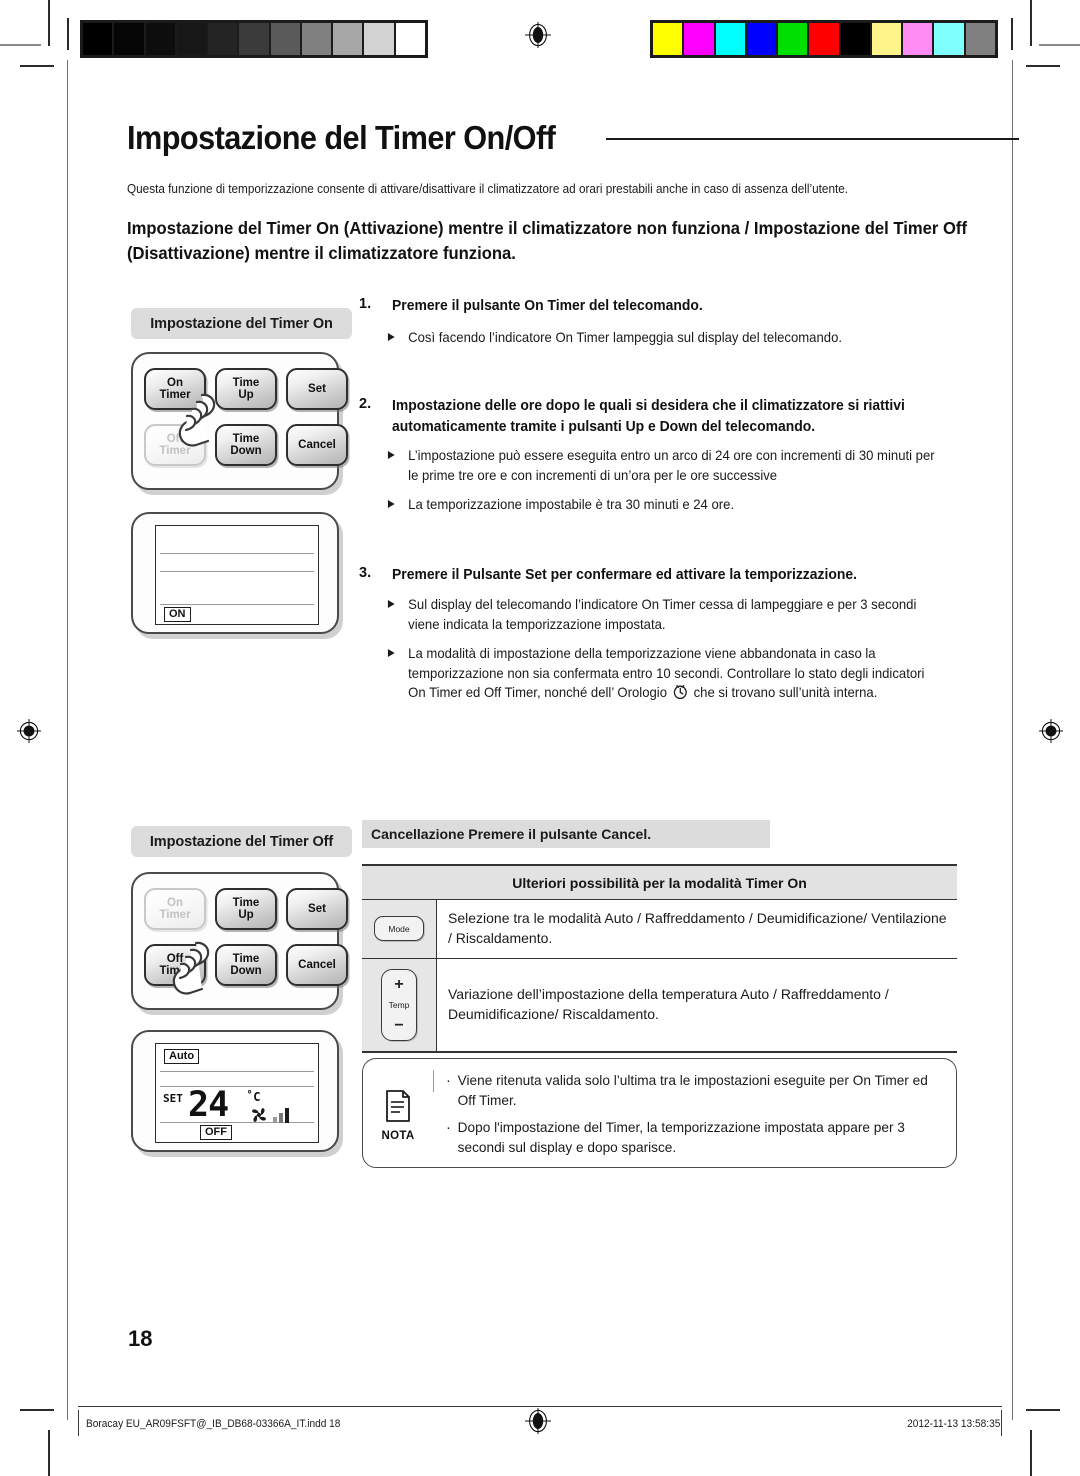  Describe the element at coordinates (398, 1025) in the screenshot. I see `temp-minus-icon: −` at that location.